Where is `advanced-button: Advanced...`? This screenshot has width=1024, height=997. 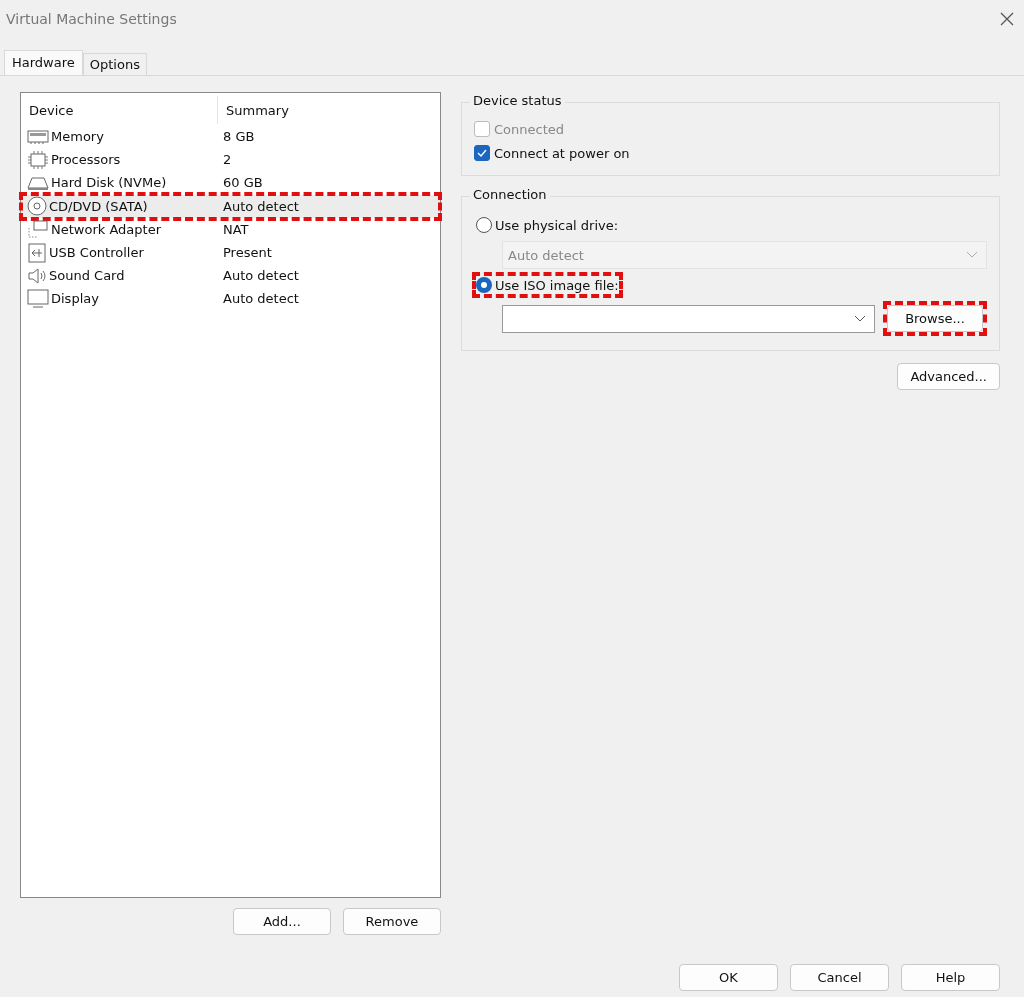
advanced-button: Advanced... is located at coordinates (948, 376).